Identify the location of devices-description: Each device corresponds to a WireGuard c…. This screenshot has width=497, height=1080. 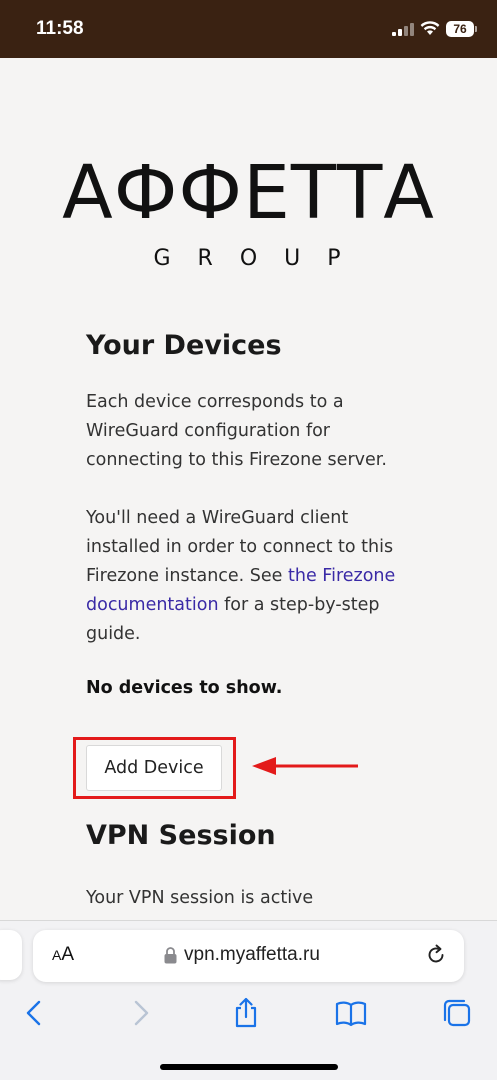
(236, 431).